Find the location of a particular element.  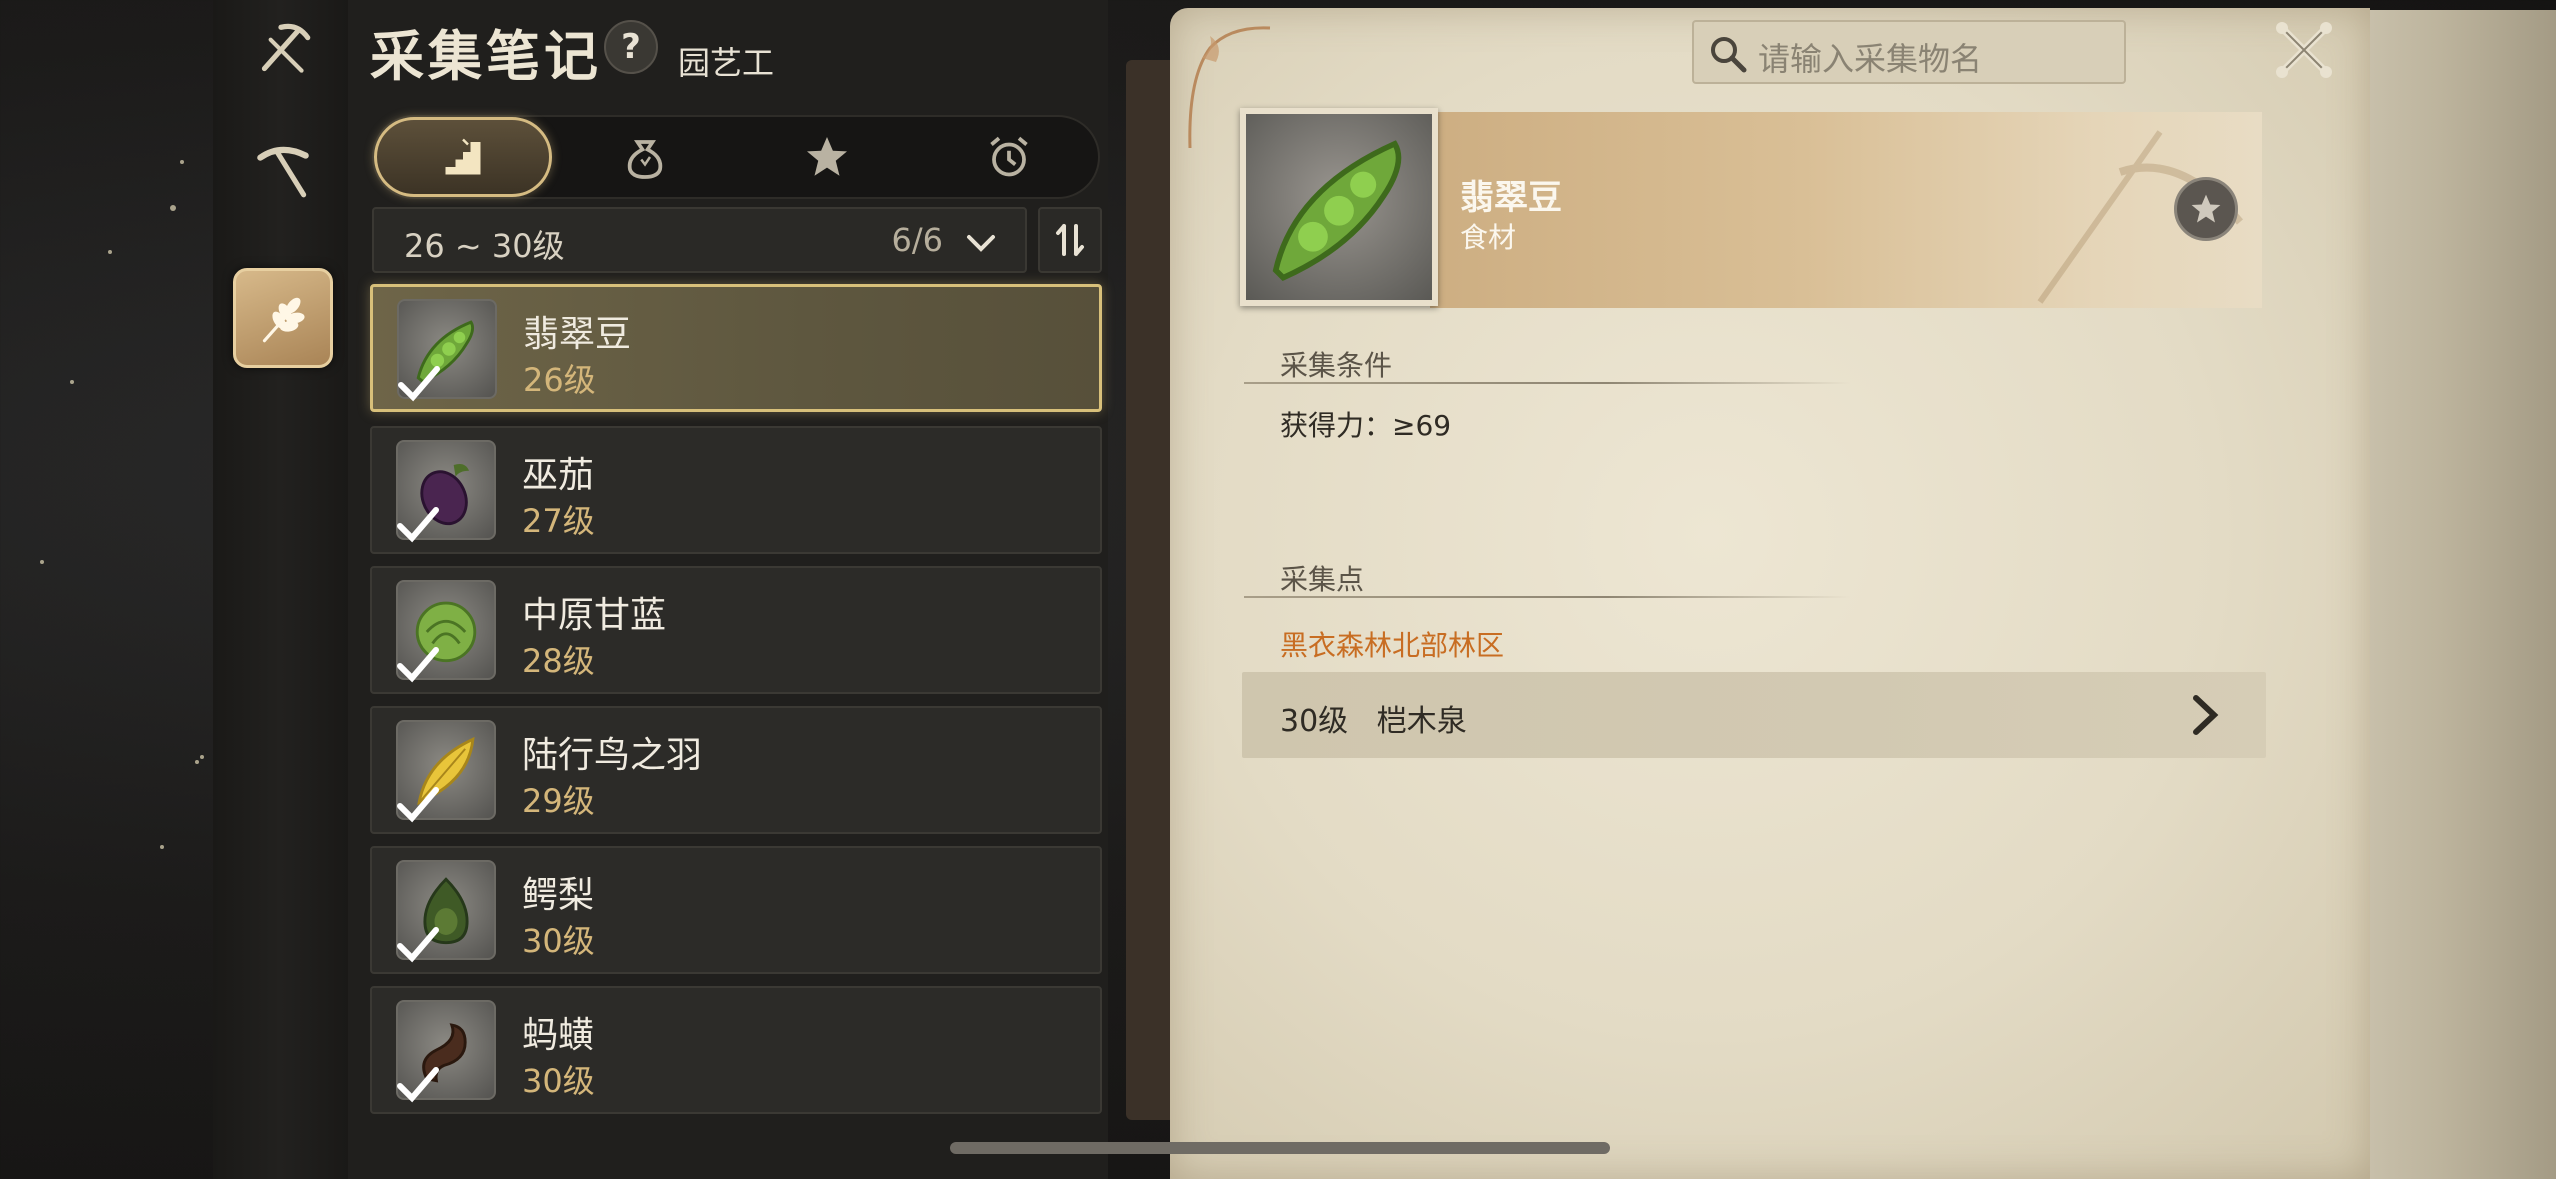

tab-level is located at coordinates (463, 157).